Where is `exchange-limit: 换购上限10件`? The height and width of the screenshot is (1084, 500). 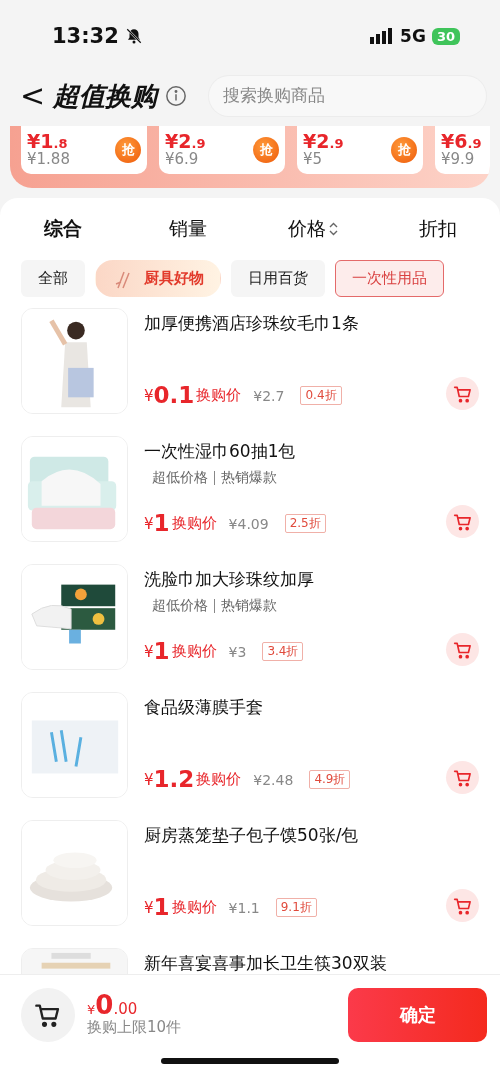 exchange-limit: 换购上限10件 is located at coordinates (134, 1027).